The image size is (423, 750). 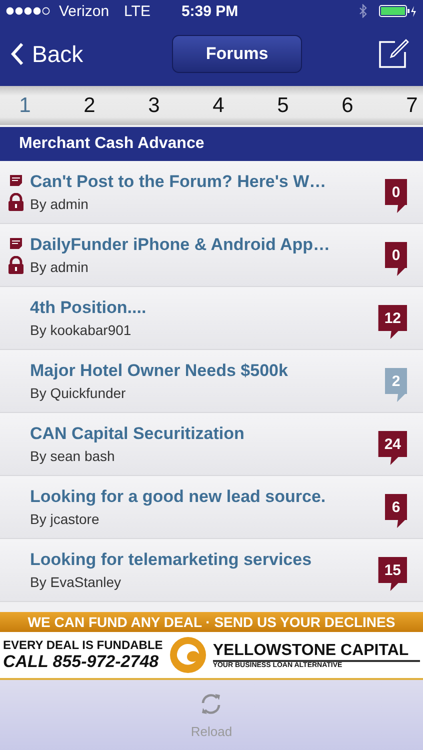 I want to click on ad-headline: WE CAN FUND ANY DEAL · SEND US YOUR DECLINES, so click(x=211, y=622).